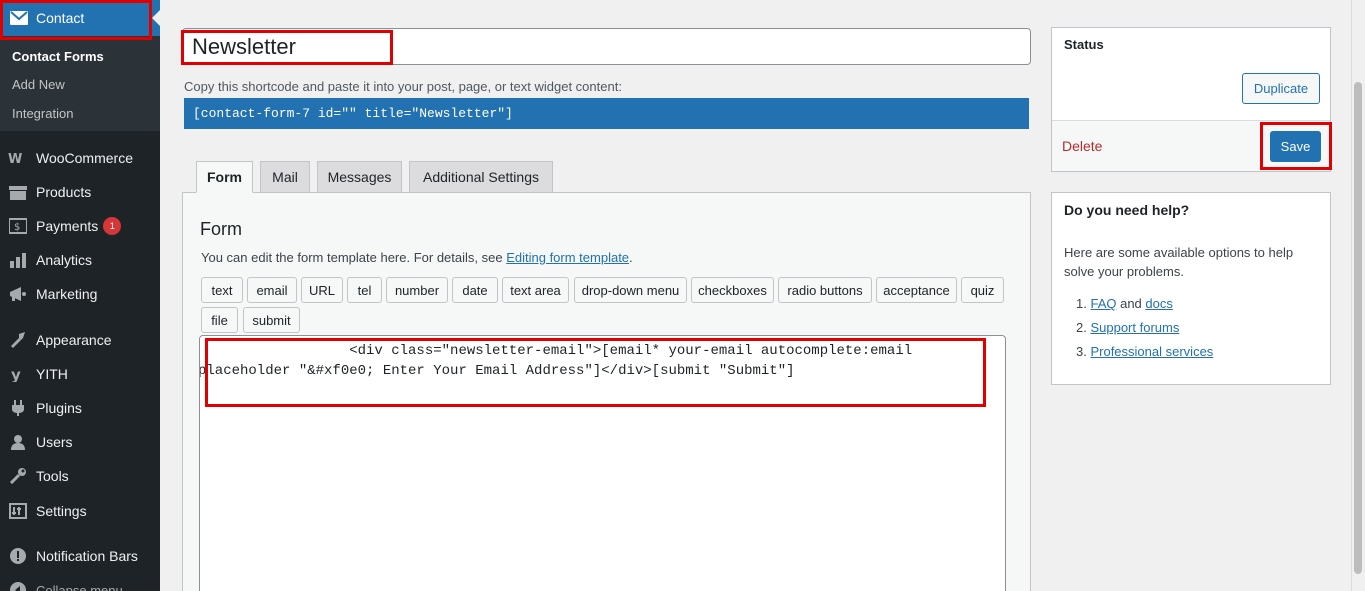 This screenshot has width=1365, height=591. What do you see at coordinates (67, 226) in the screenshot?
I see `sidebar-item-label: Payments` at bounding box center [67, 226].